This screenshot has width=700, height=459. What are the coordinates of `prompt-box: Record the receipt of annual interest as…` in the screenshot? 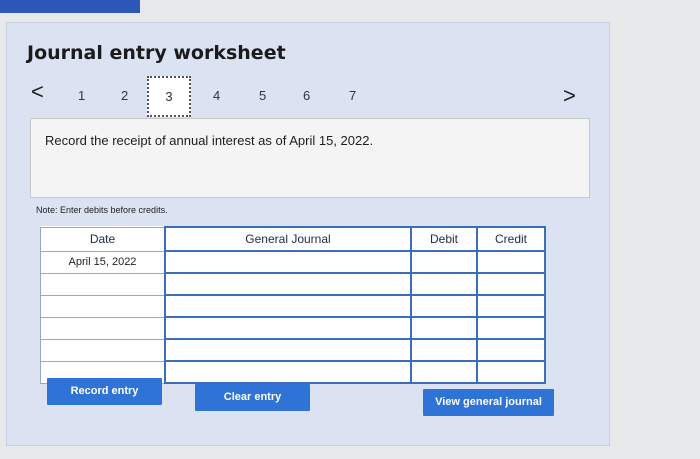 It's located at (310, 158).